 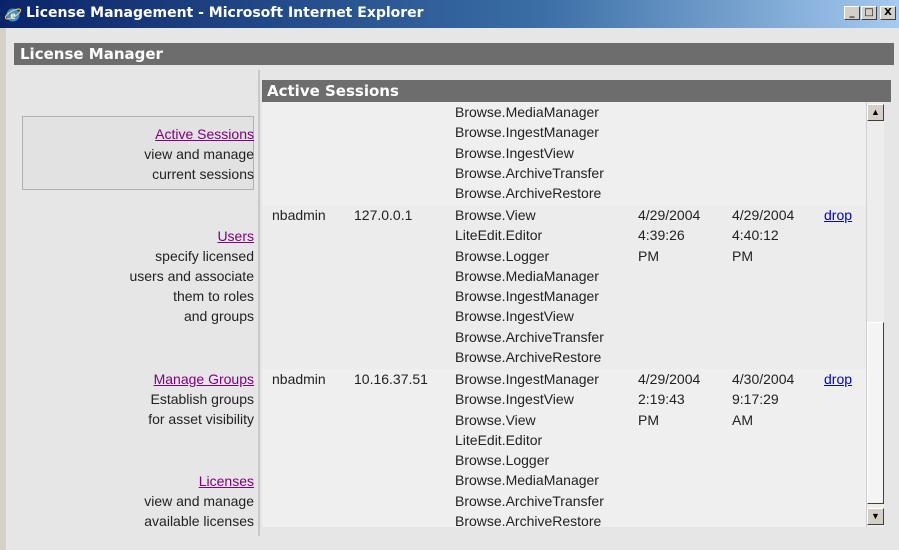 What do you see at coordinates (875, 413) in the screenshot?
I see `scroll-thumb` at bounding box center [875, 413].